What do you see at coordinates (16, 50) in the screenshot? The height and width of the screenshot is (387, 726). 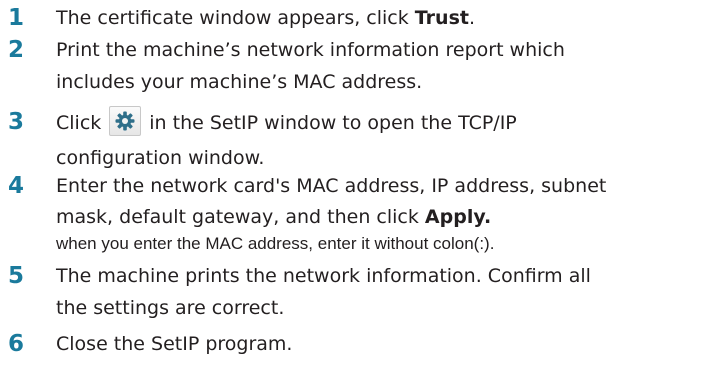 I see `step-number: 2` at bounding box center [16, 50].